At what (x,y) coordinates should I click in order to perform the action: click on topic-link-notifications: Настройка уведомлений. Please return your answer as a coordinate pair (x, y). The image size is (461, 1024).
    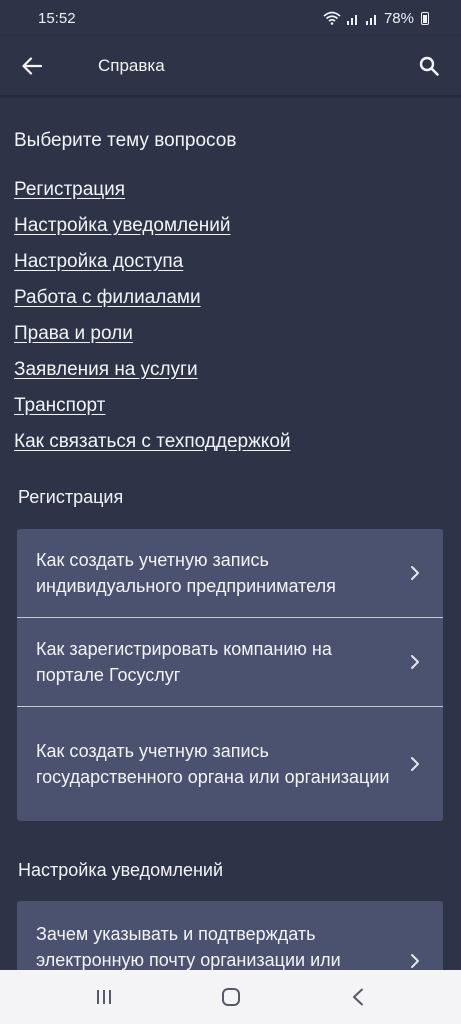
    Looking at the image, I should click on (152, 226).